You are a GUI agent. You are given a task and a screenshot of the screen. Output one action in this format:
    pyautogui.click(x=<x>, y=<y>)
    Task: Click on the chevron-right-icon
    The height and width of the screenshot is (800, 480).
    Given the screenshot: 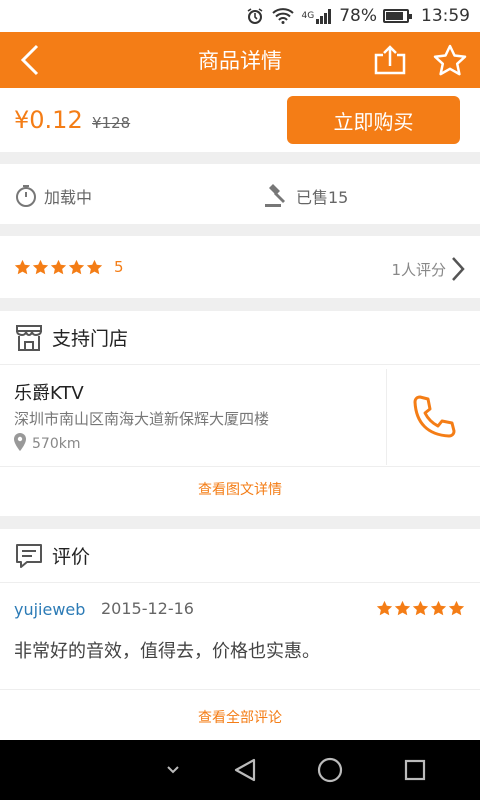 What is the action you would take?
    pyautogui.click(x=458, y=269)
    